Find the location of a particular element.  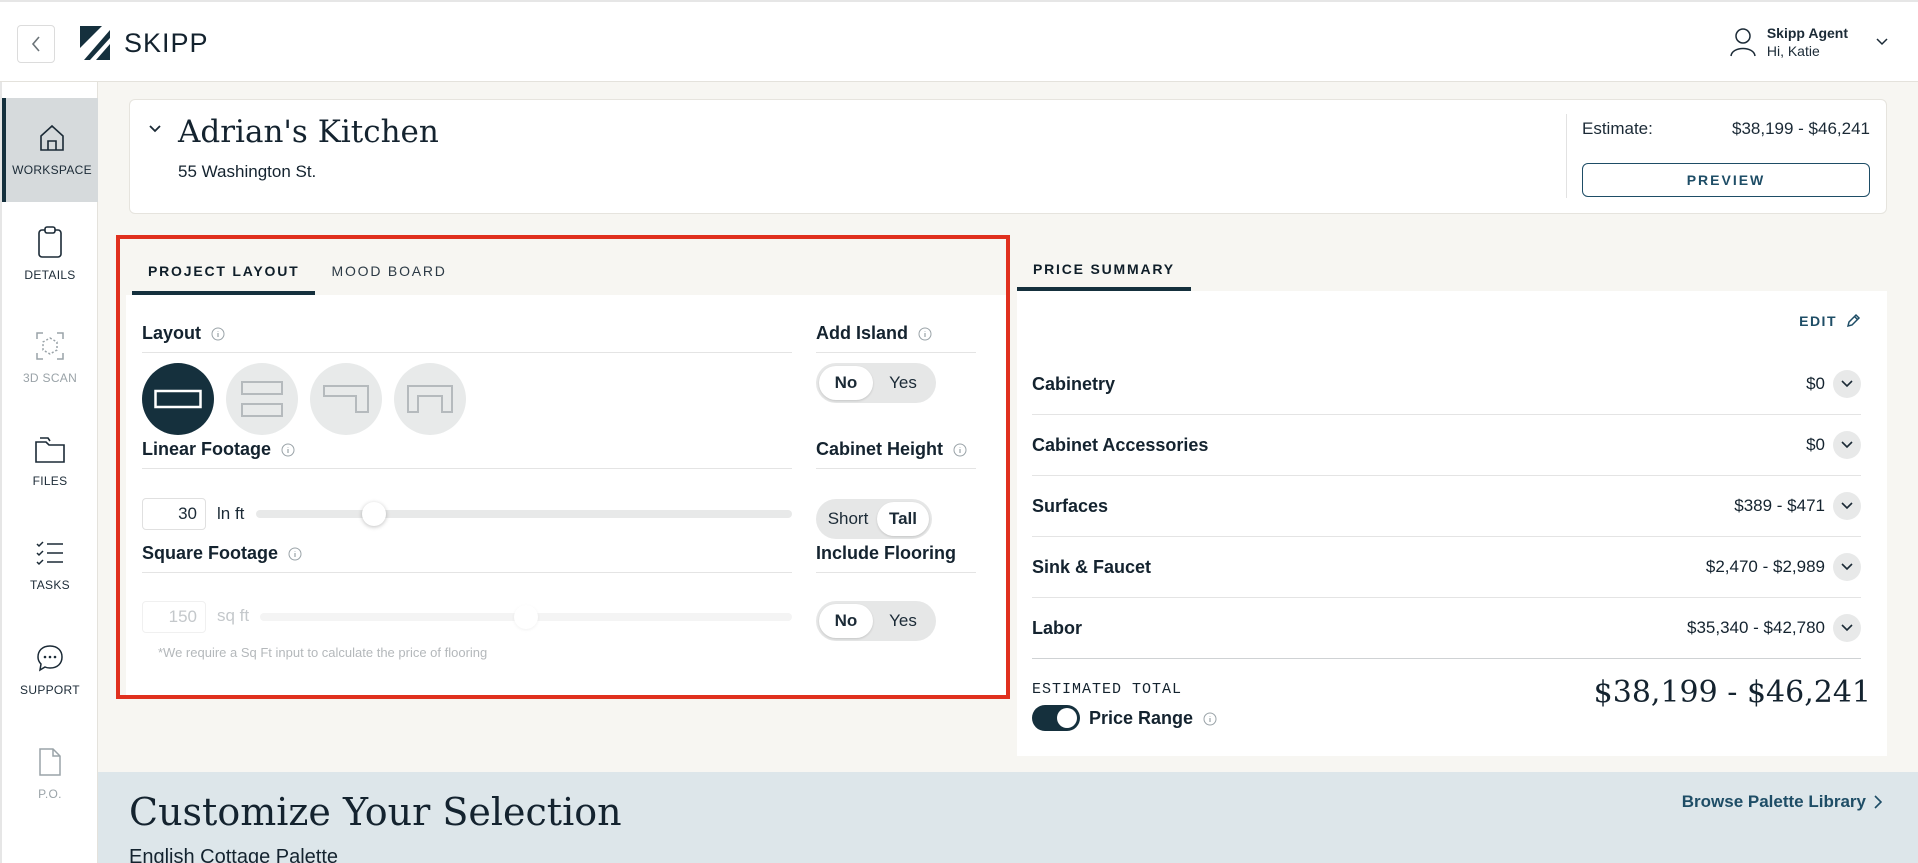

sidebar-item-label: DETAILS is located at coordinates (50, 275).